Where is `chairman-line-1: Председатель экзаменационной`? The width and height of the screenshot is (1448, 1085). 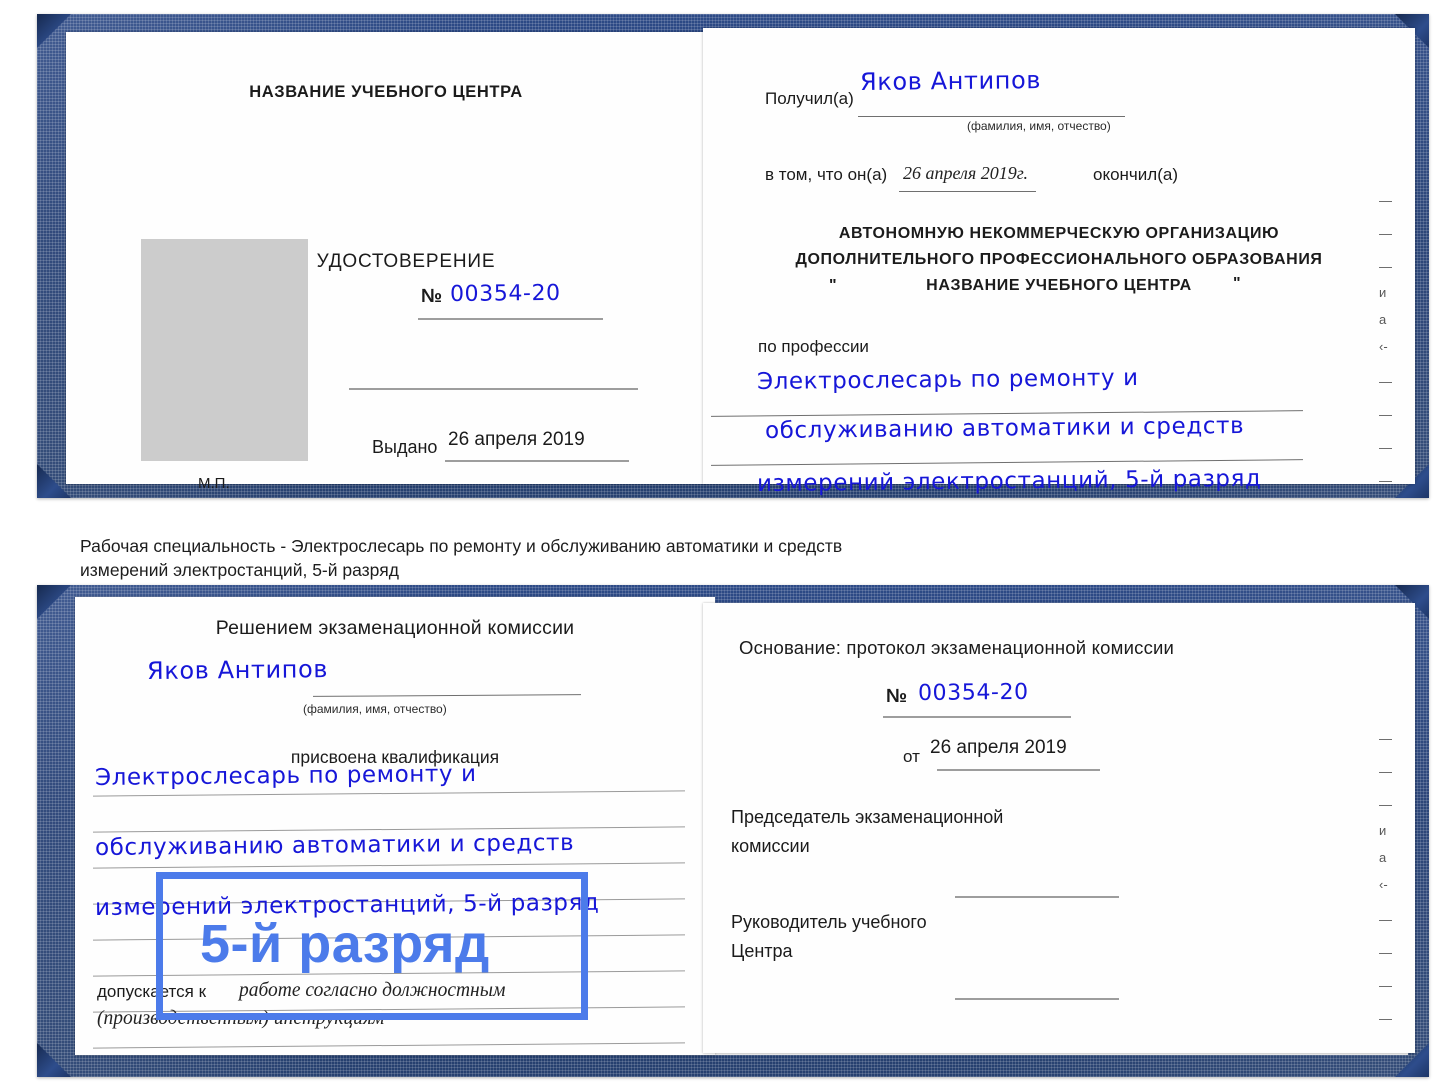 chairman-line-1: Председатель экзаменационной is located at coordinates (867, 817).